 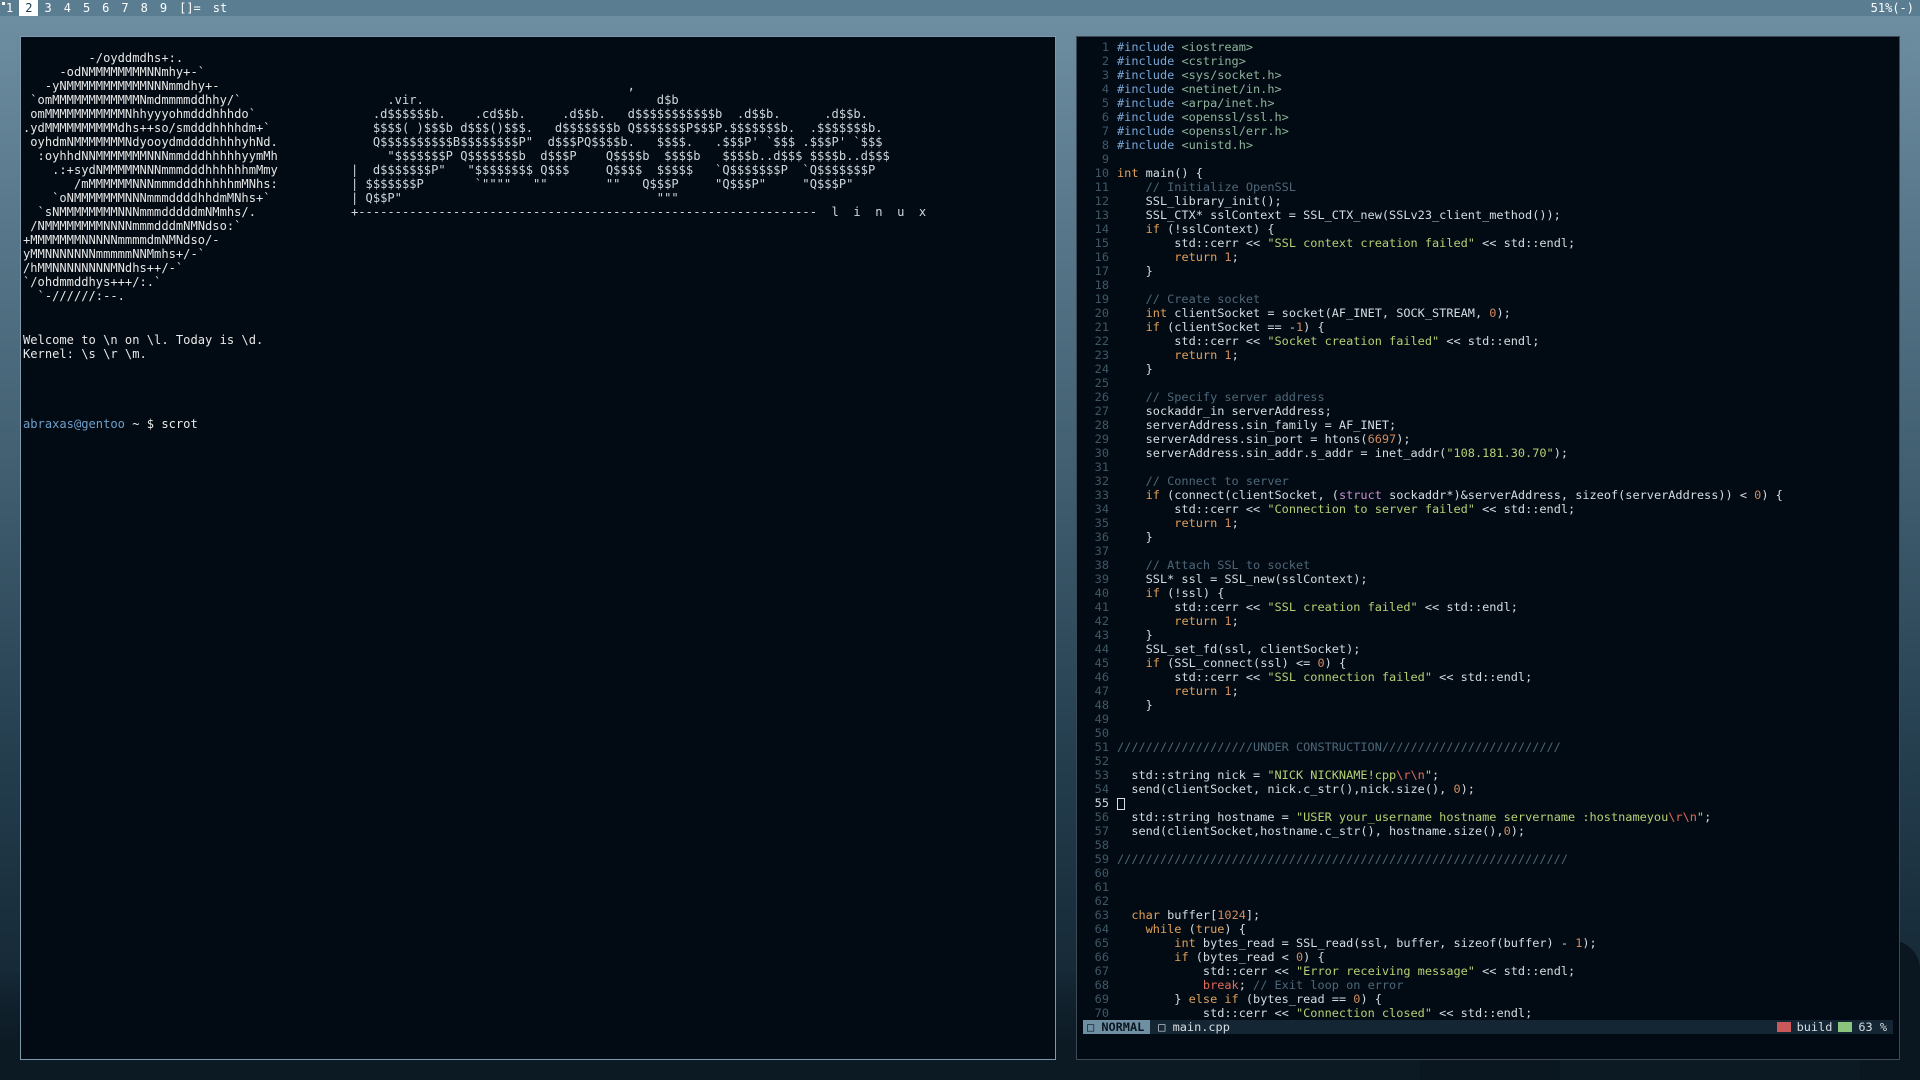 What do you see at coordinates (1488, 733) in the screenshot?
I see `code-line: 50` at bounding box center [1488, 733].